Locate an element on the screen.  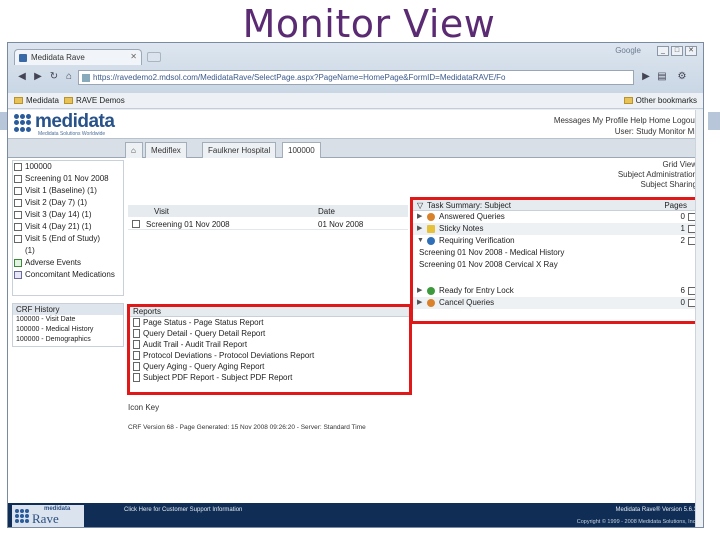
task-sub-item: Screening 01 Nov 2008 Cervical X Ray is located at coordinates (556, 265).